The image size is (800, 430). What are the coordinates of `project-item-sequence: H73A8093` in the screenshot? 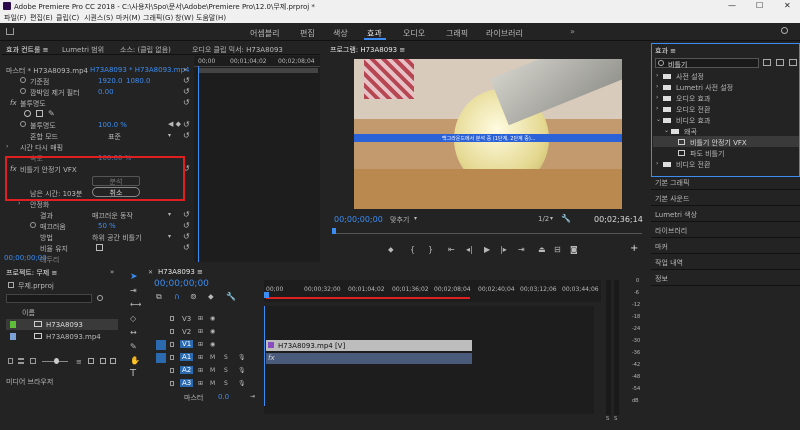 It's located at (64, 325).